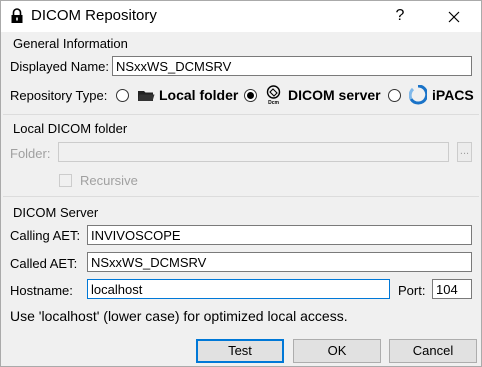 Image resolution: width=482 pixels, height=367 pixels. Describe the element at coordinates (122, 95) in the screenshot. I see `radio-local-folder` at that location.